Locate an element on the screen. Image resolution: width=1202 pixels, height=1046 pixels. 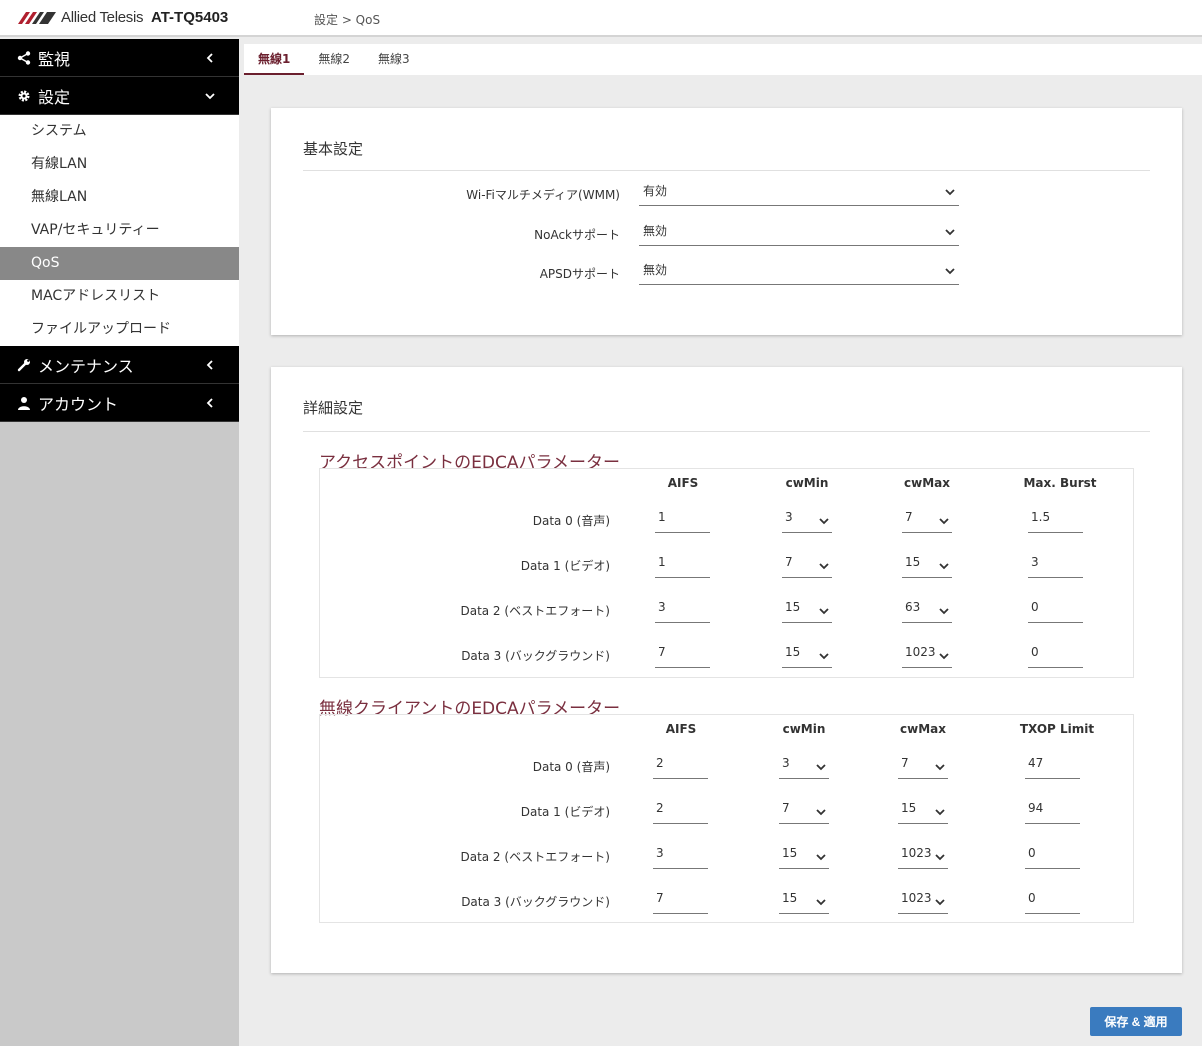
tab-radio-2: 無線2 is located at coordinates (334, 59).